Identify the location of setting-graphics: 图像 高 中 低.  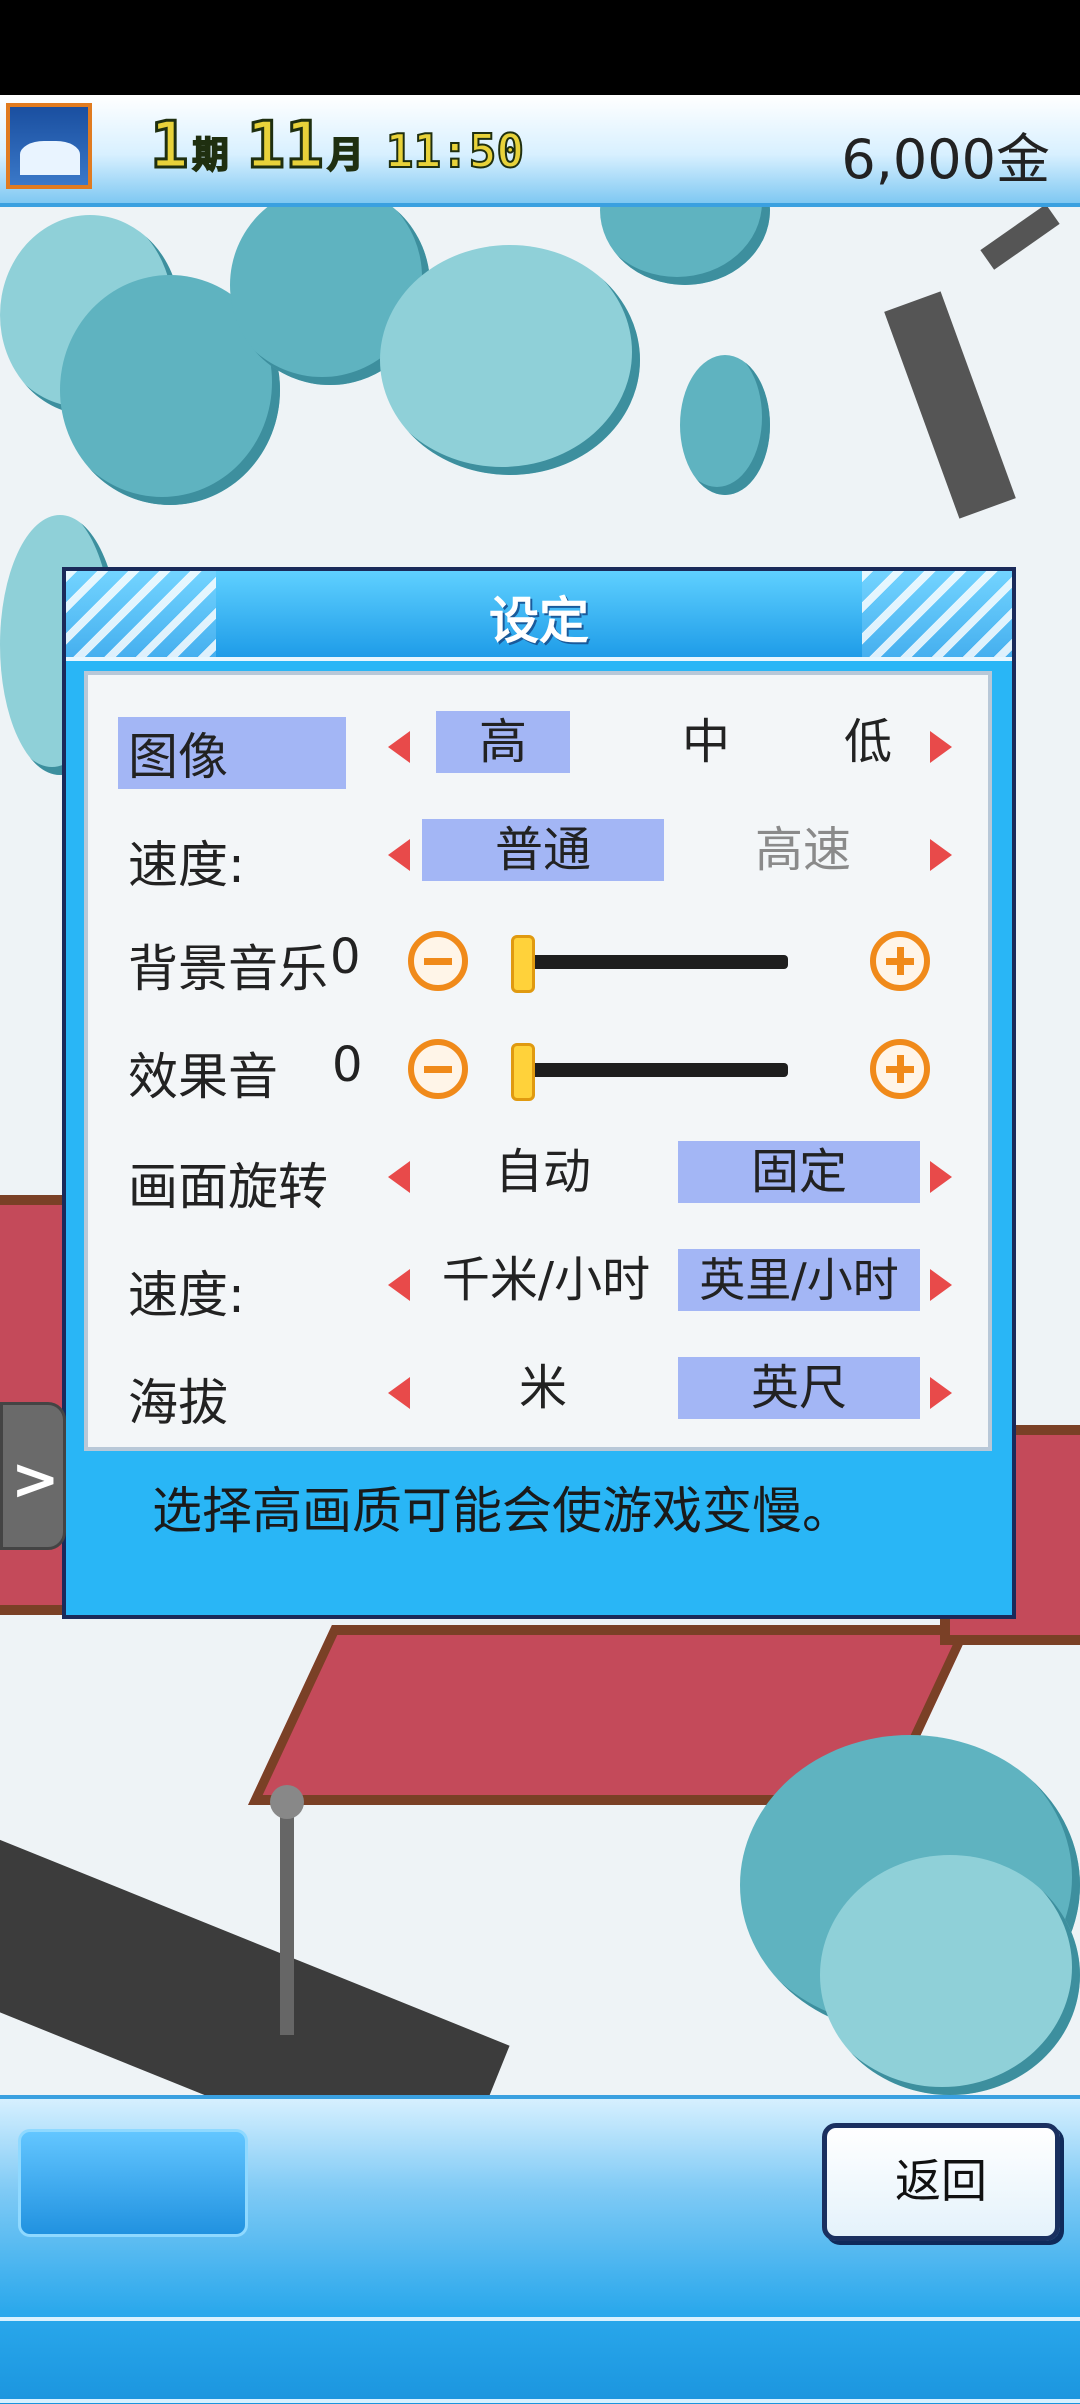
(538, 750).